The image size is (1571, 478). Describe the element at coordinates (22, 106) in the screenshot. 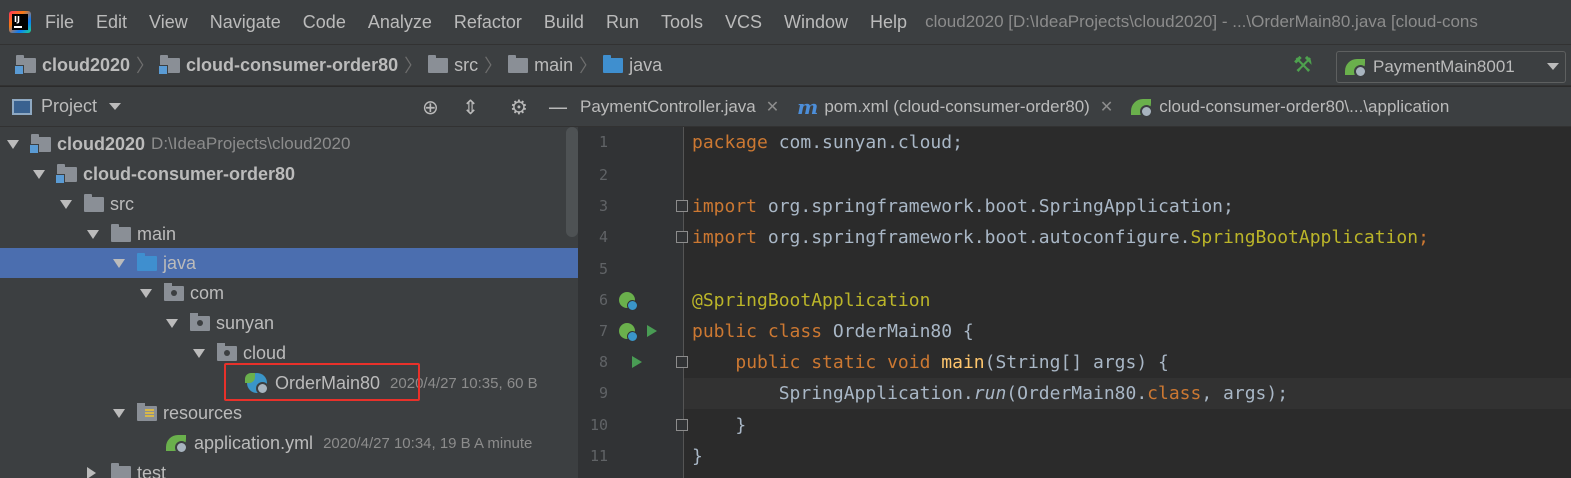

I see `project-window-icon` at that location.